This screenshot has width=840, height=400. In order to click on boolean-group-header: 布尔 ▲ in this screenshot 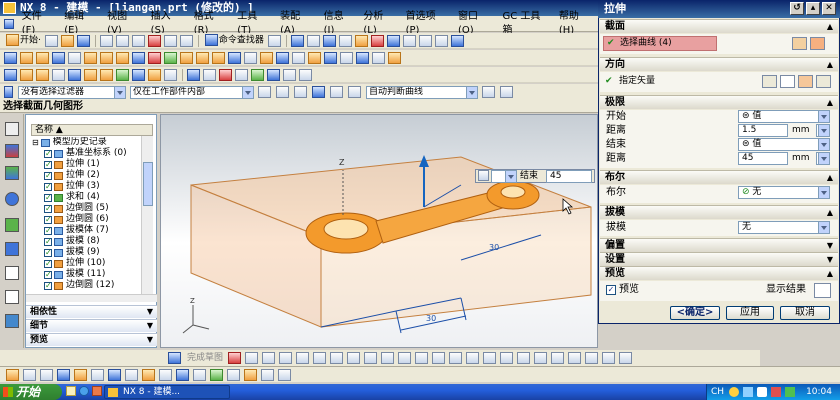, I will do `click(719, 177)`.